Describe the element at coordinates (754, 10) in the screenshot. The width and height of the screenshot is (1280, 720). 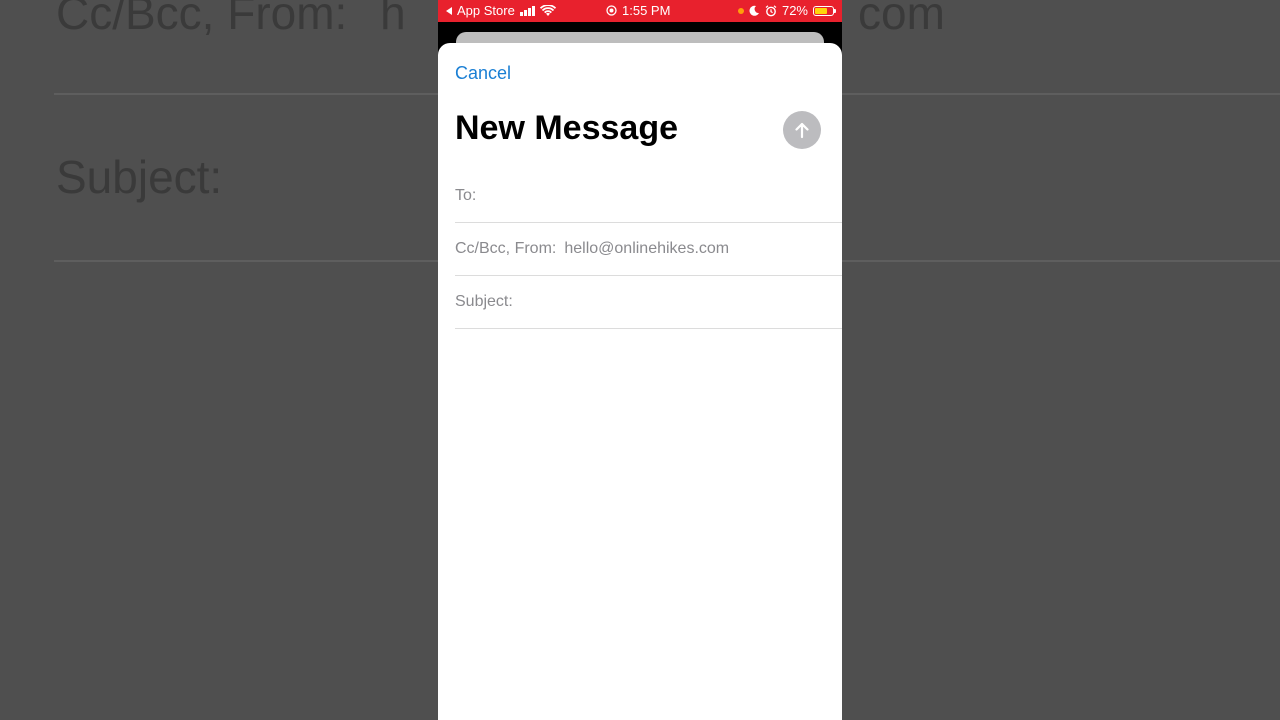
I see `moon-icon` at that location.